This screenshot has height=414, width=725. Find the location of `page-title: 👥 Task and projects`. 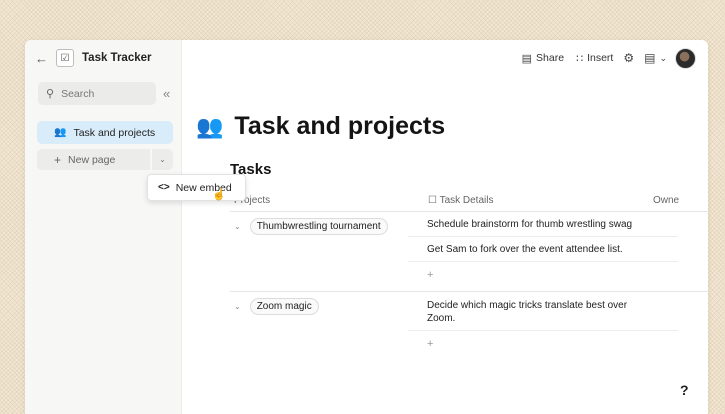

page-title: 👥 Task and projects is located at coordinates (320, 126).